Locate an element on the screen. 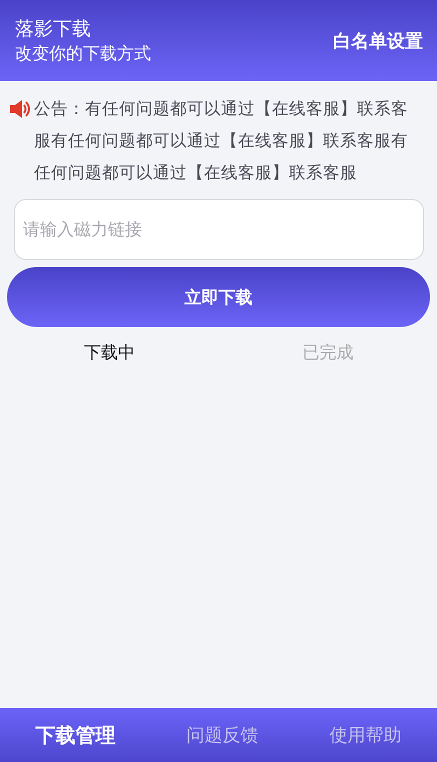 Image resolution: width=437 pixels, height=762 pixels. whitelist-settings-button: 白名单设置 is located at coordinates (378, 40).